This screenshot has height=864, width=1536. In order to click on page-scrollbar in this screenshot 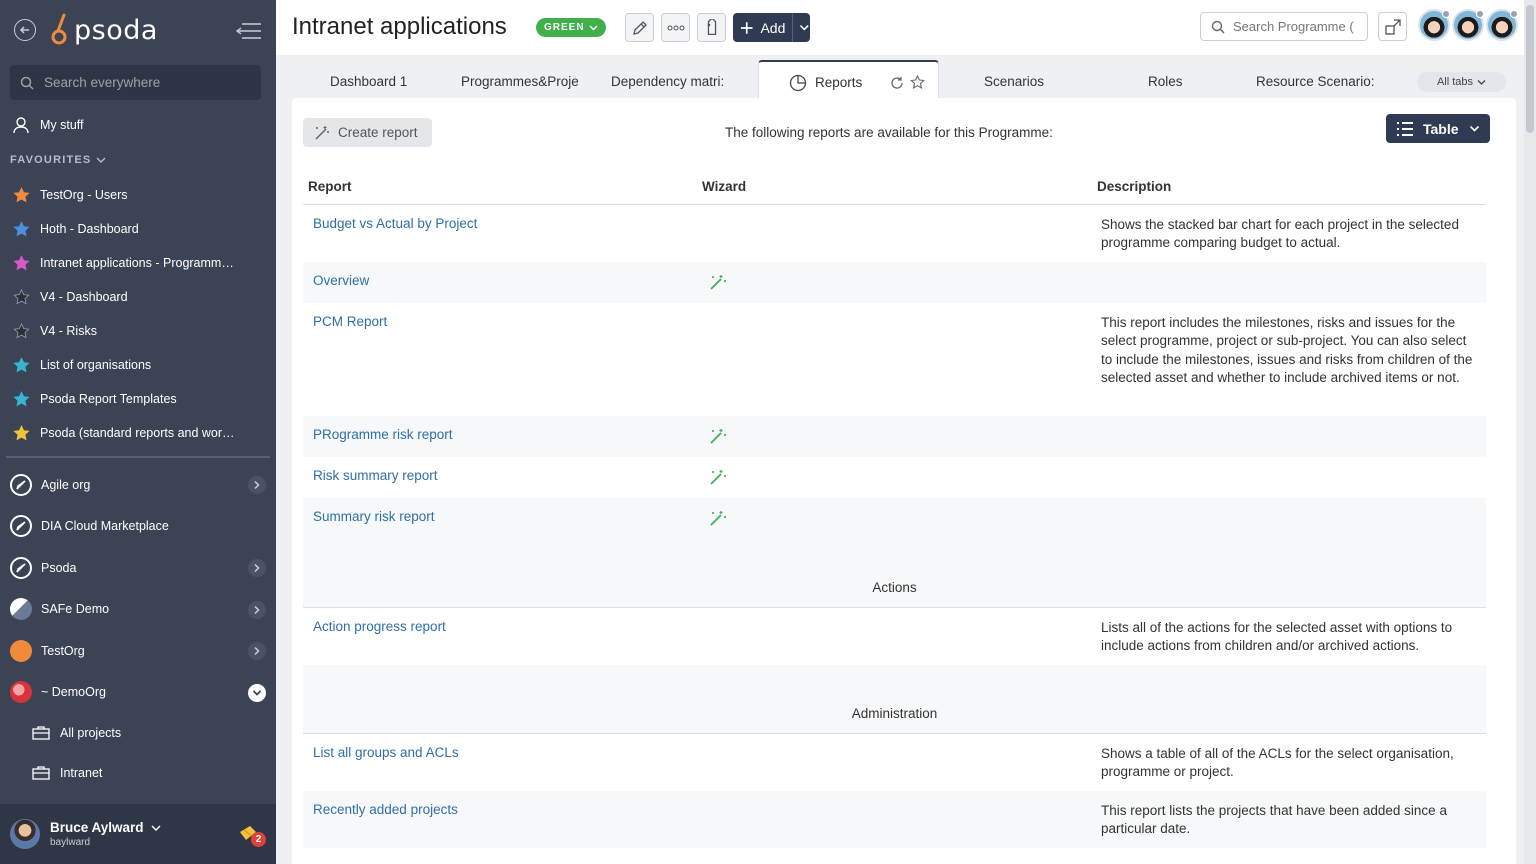, I will do `click(1530, 432)`.